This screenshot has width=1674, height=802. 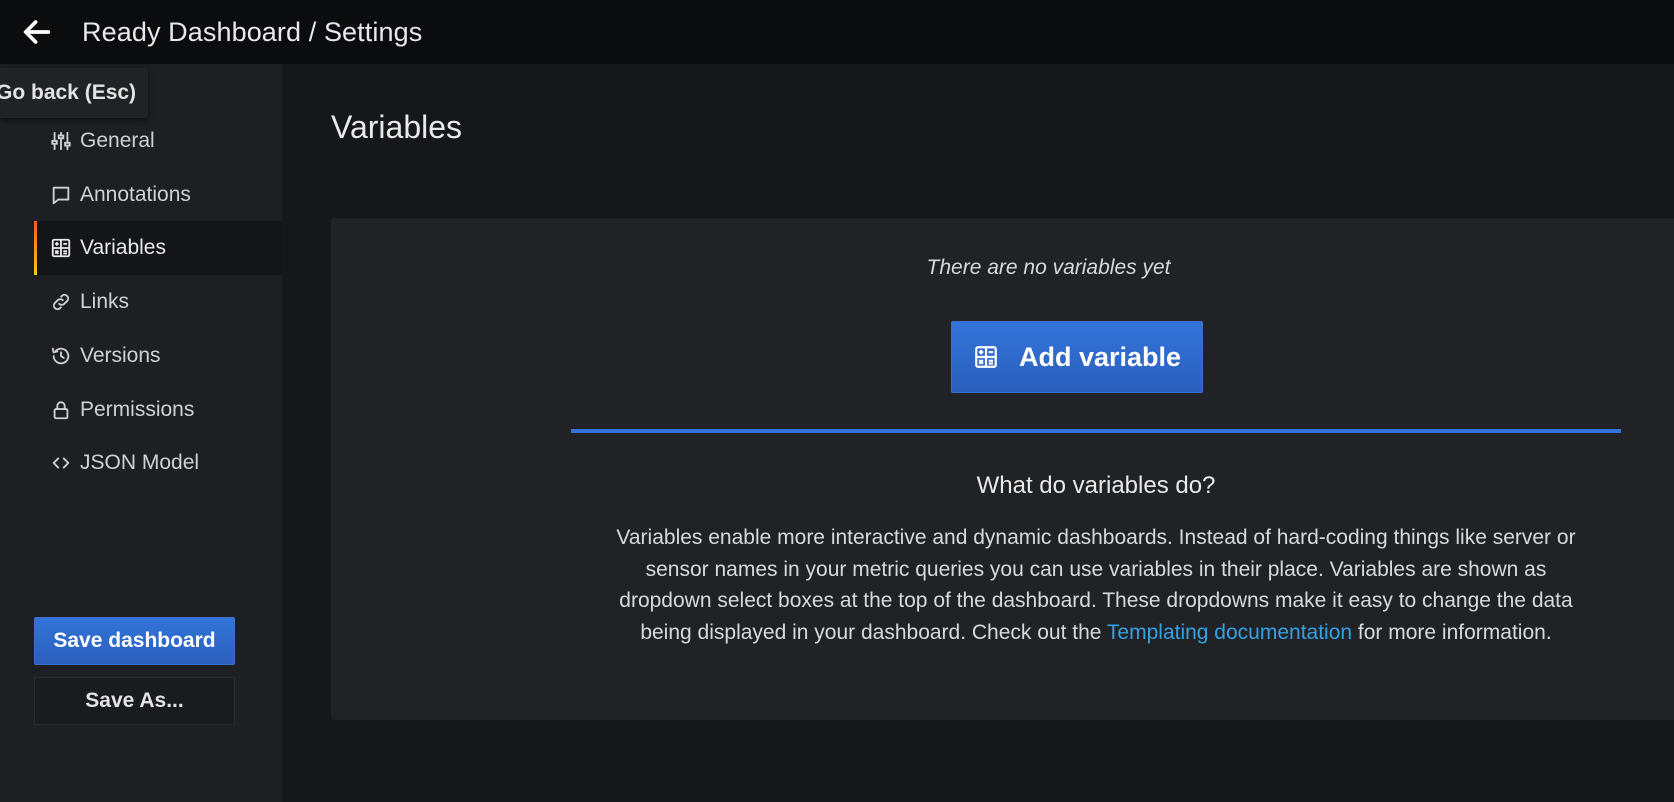 I want to click on sidebar-item-label: Links, so click(x=105, y=301).